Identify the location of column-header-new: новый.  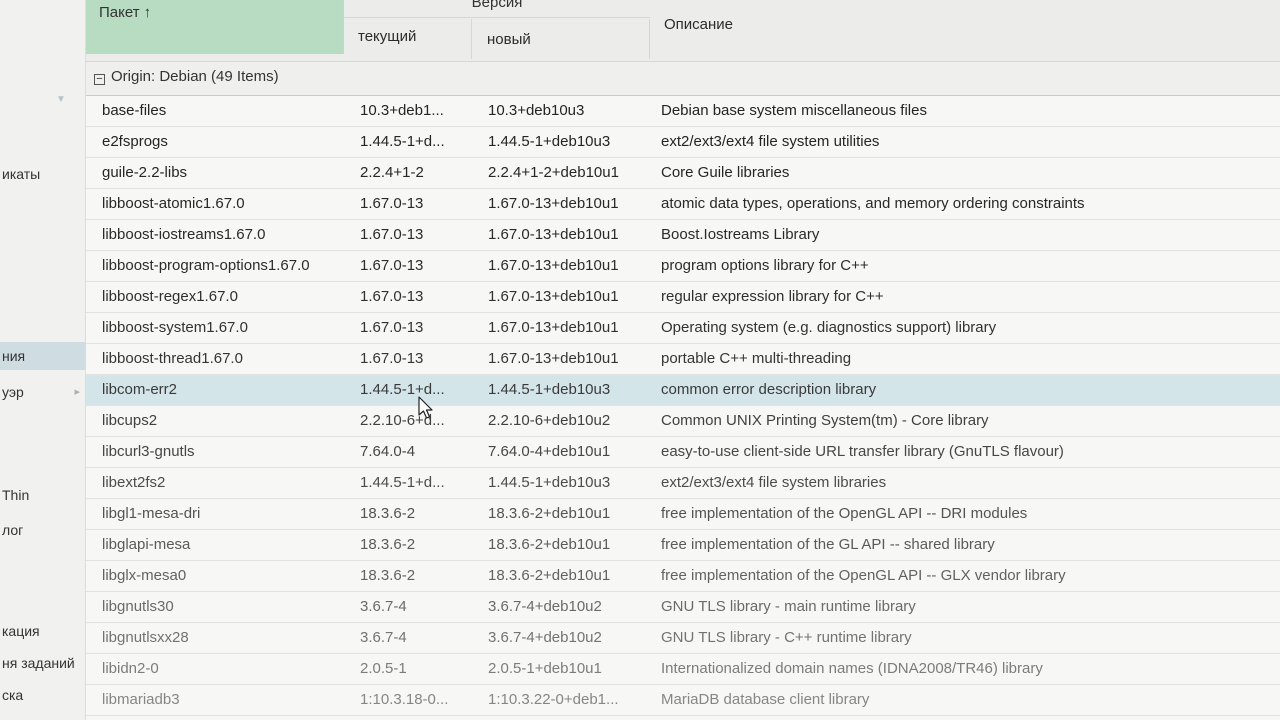
(561, 39).